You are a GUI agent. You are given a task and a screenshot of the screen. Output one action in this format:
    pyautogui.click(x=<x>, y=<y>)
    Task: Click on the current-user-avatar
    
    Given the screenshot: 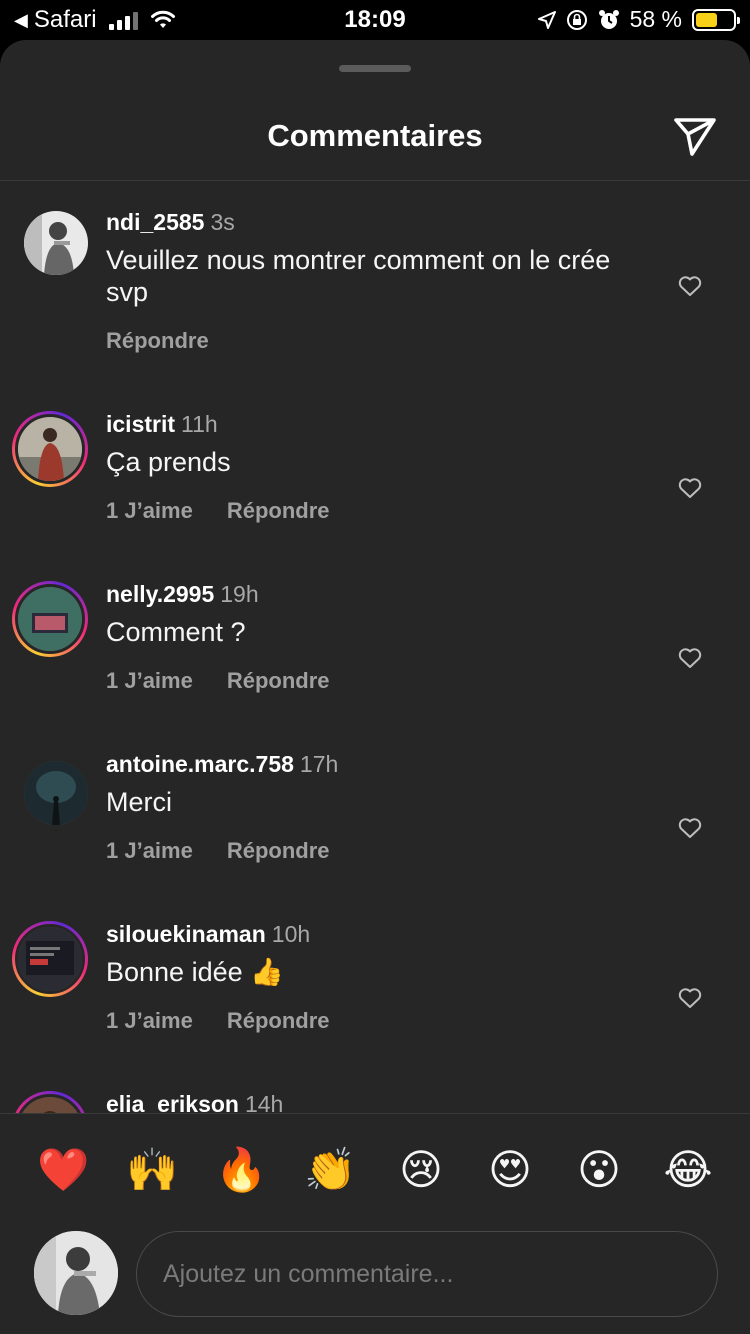 What is the action you would take?
    pyautogui.click(x=76, y=1273)
    